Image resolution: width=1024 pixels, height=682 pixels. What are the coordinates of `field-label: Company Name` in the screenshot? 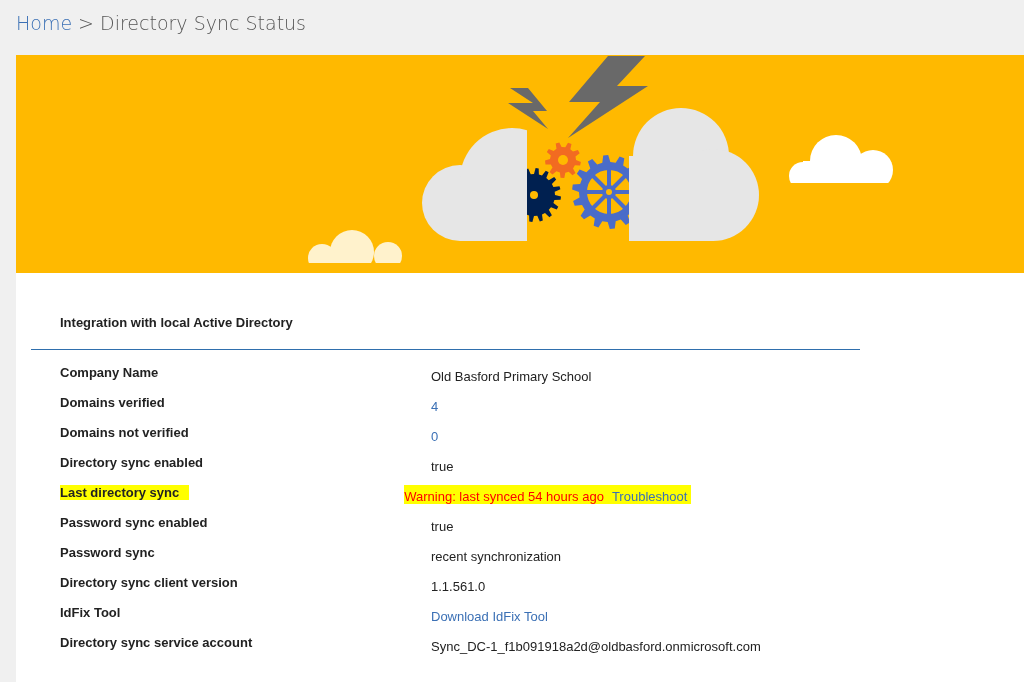 It's located at (110, 372).